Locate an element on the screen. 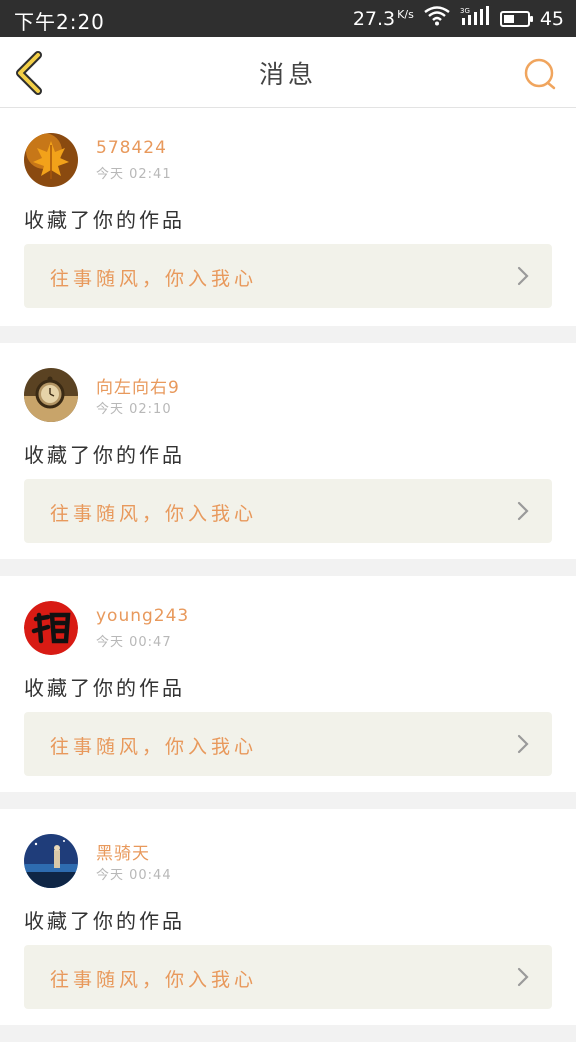 The image size is (576, 1042). status-bar: 下午2:20 27.3 K/s 3G 45 is located at coordinates (288, 18).